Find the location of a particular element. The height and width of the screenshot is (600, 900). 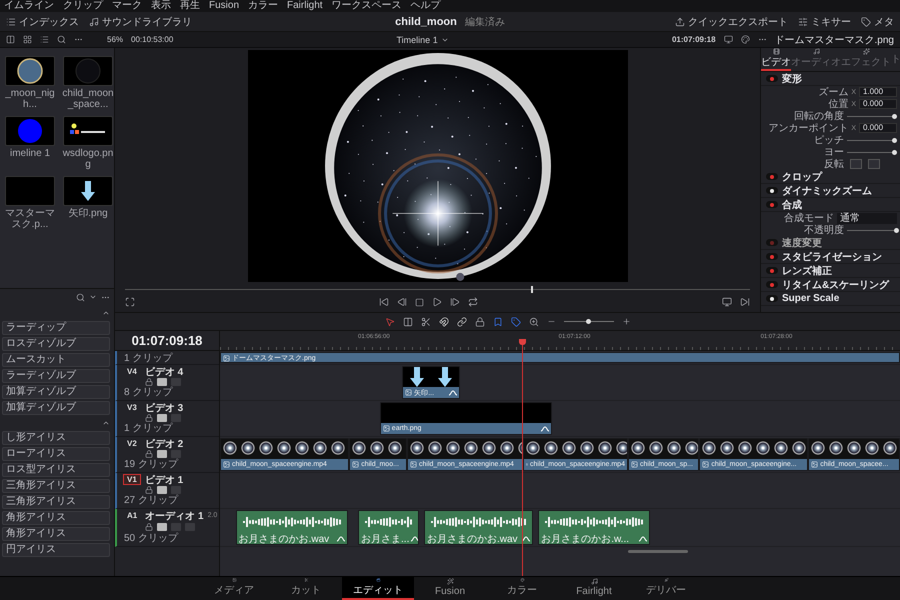

list-view-icon is located at coordinates (44, 39).